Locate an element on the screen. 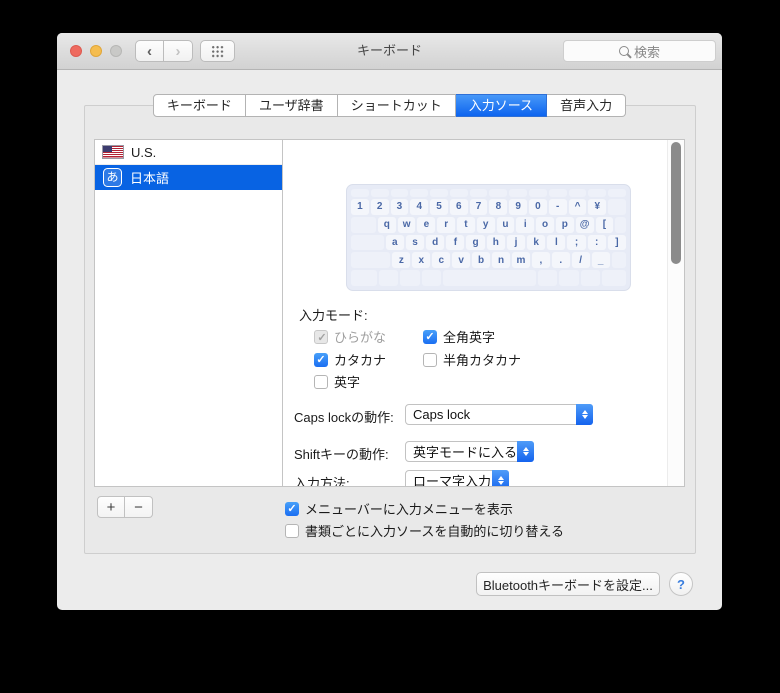 This screenshot has height=693, width=780. key-8: 8 is located at coordinates (498, 207).